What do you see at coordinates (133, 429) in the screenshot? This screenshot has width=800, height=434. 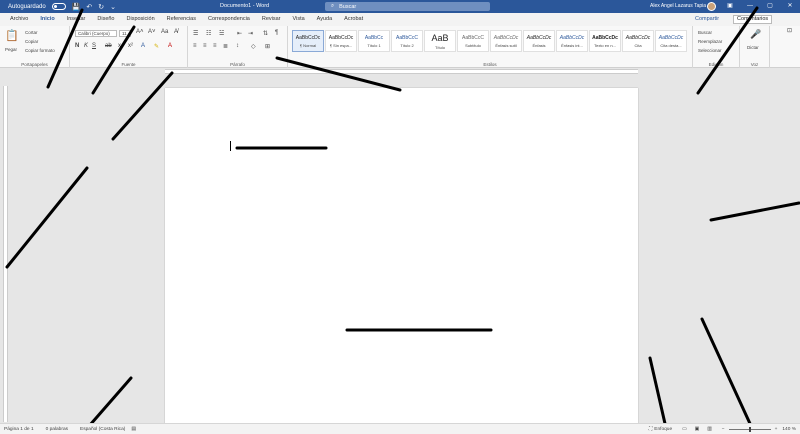 I see `accessibility-icon: ▤` at bounding box center [133, 429].